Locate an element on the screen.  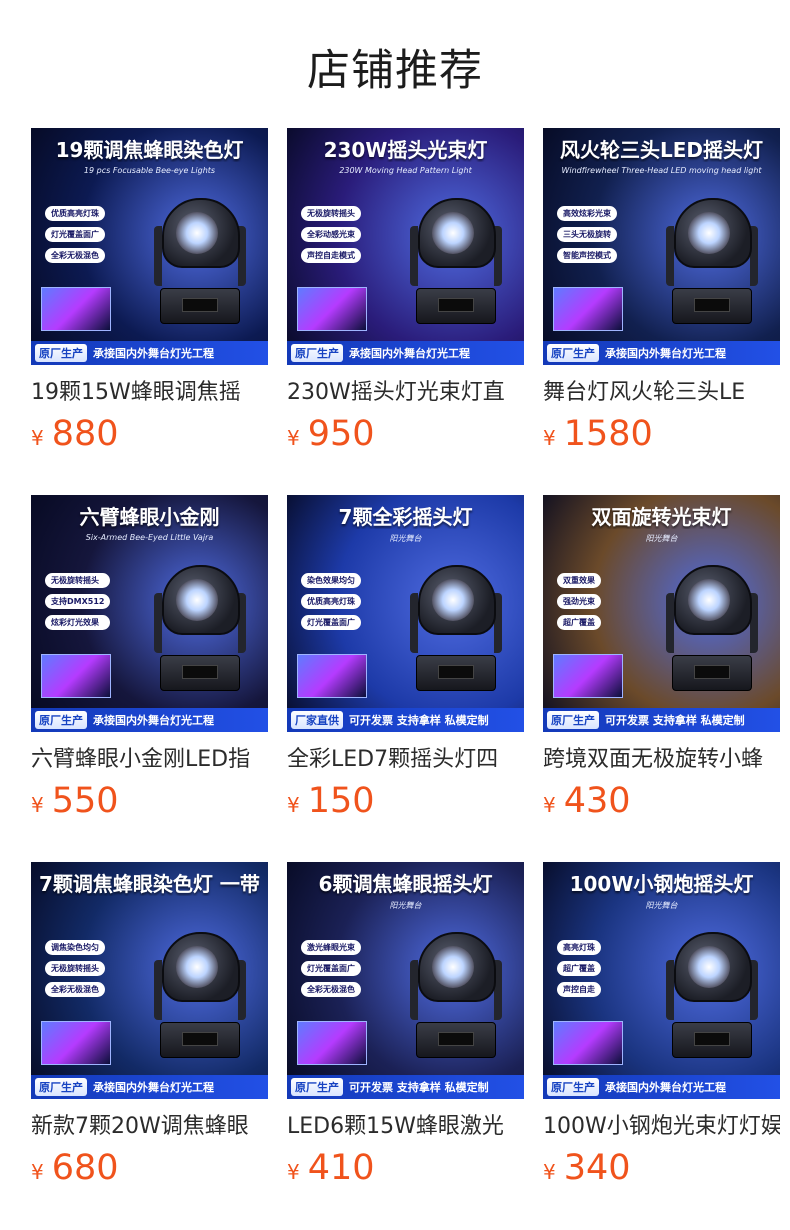
image-title: 风火轮三头LED摇头灯 is located at coordinates (661, 150).